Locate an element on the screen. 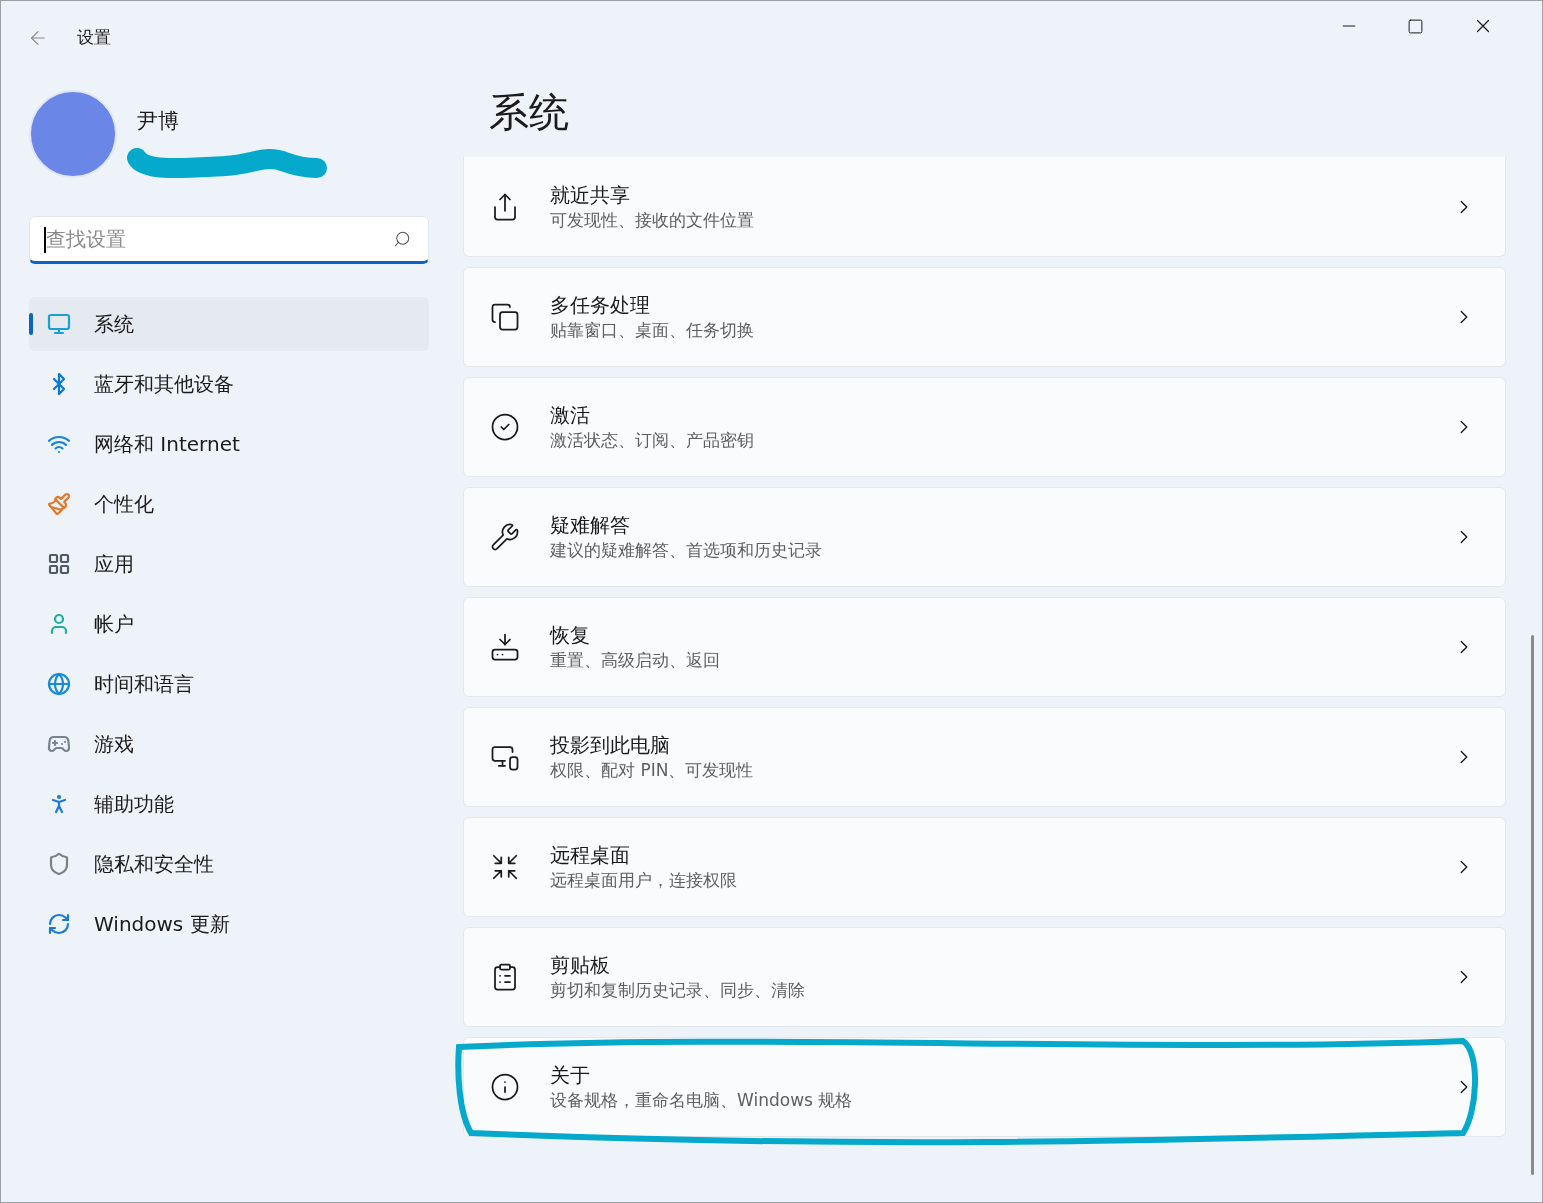 The image size is (1543, 1203). profile-name: 尹博 is located at coordinates (158, 122).